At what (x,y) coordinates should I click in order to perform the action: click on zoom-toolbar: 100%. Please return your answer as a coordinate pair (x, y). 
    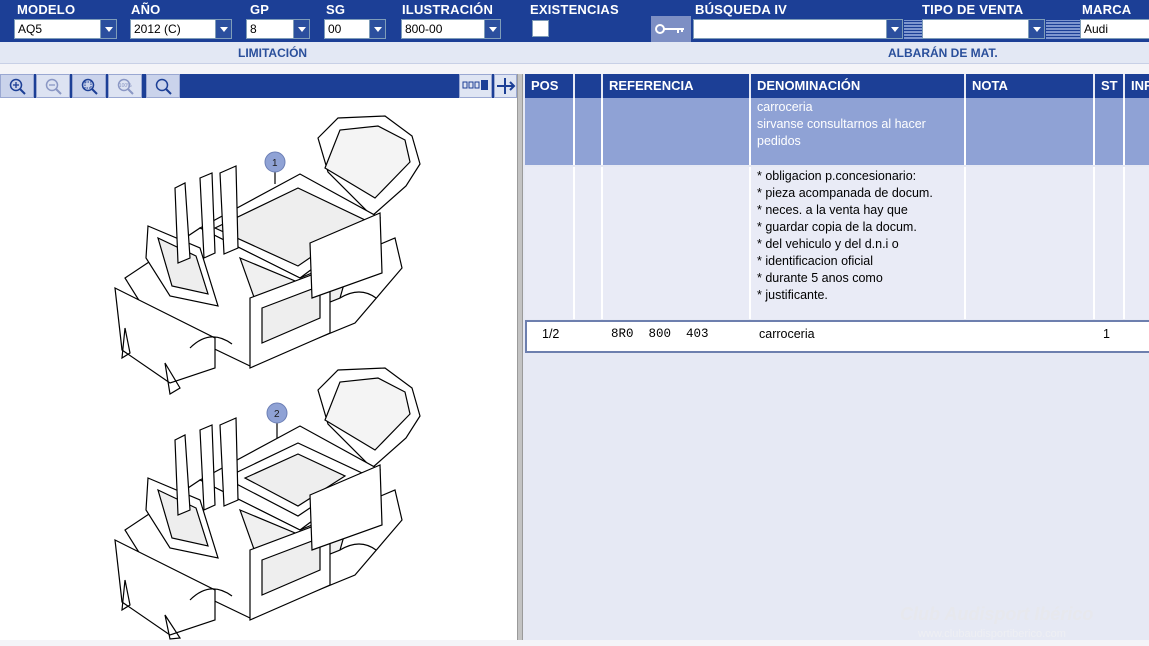
    Looking at the image, I should click on (258, 86).